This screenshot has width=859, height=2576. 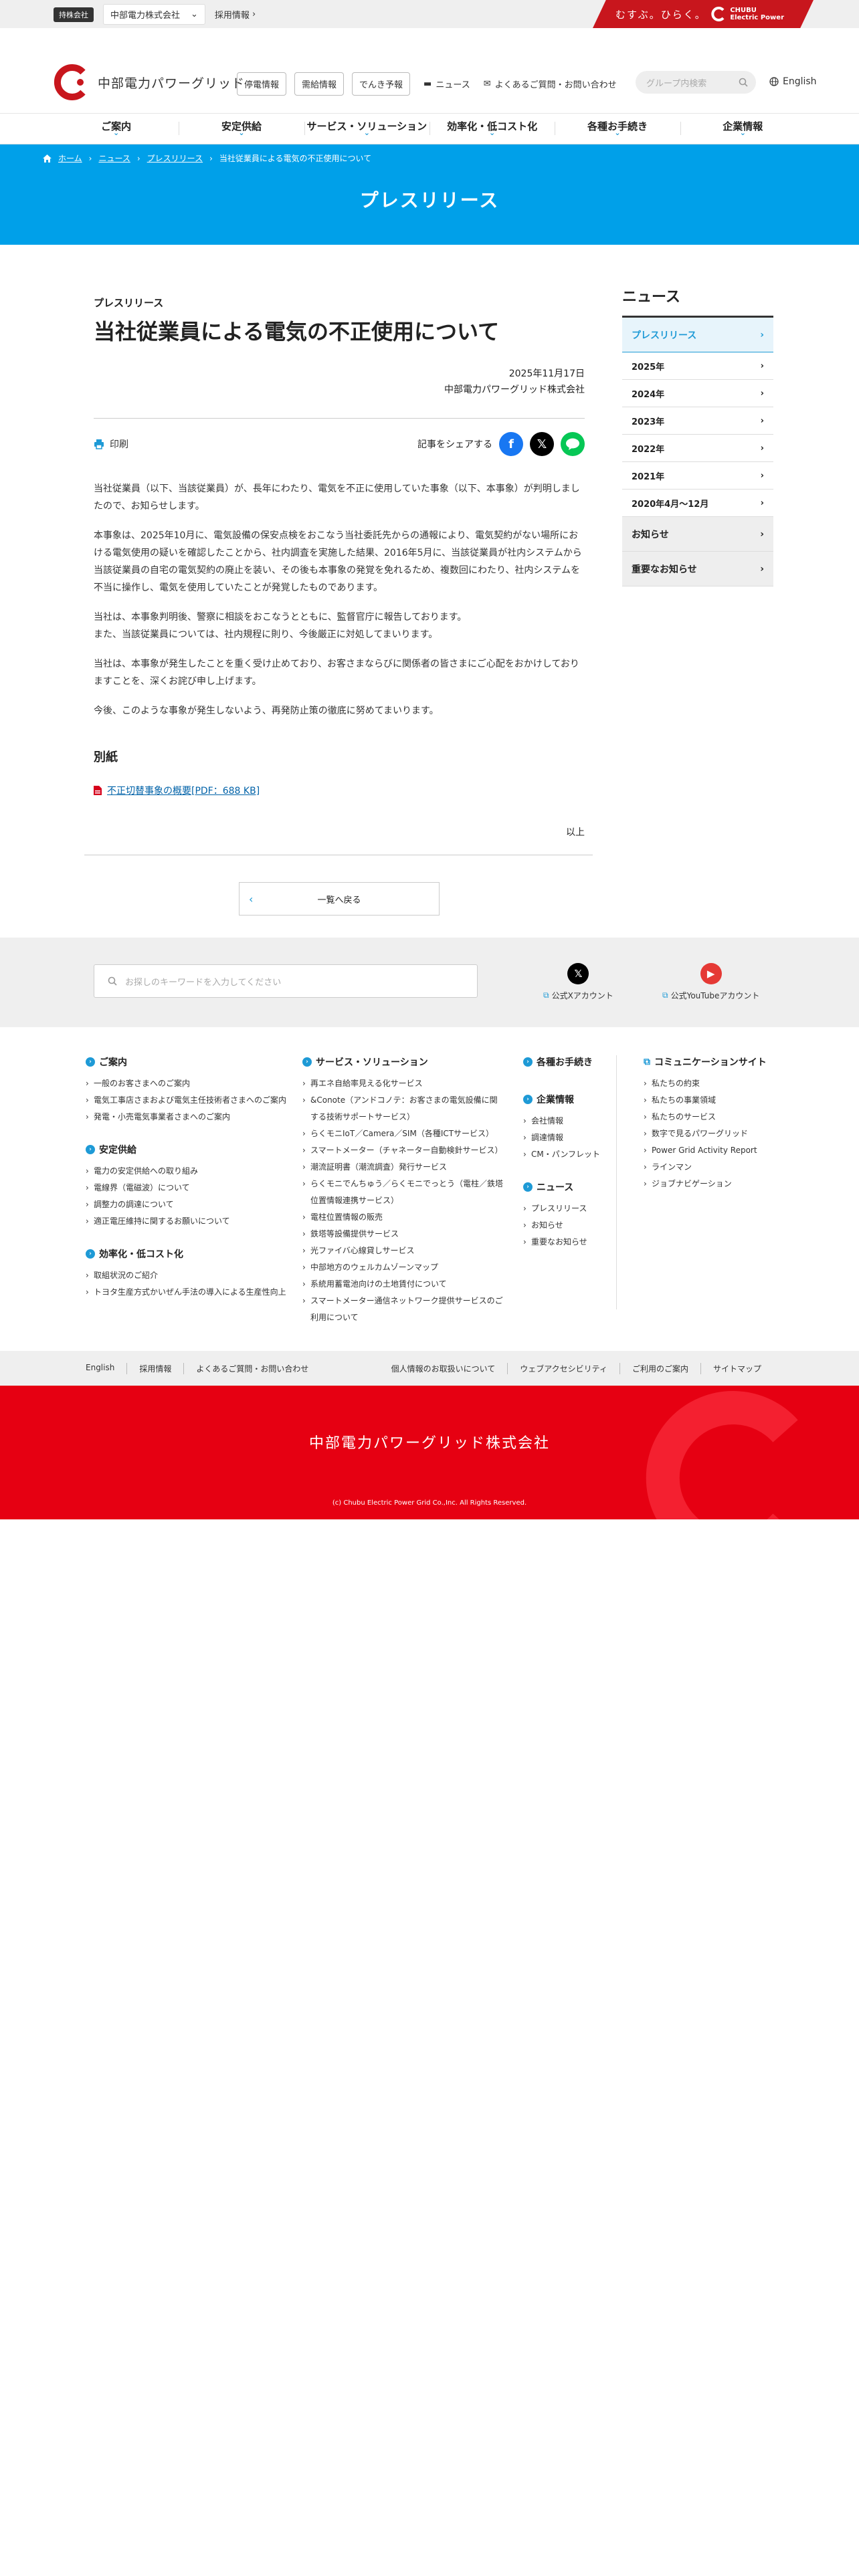 What do you see at coordinates (154, 14) in the screenshot?
I see `group-company-select: 中部電力株式会社 ⌄` at bounding box center [154, 14].